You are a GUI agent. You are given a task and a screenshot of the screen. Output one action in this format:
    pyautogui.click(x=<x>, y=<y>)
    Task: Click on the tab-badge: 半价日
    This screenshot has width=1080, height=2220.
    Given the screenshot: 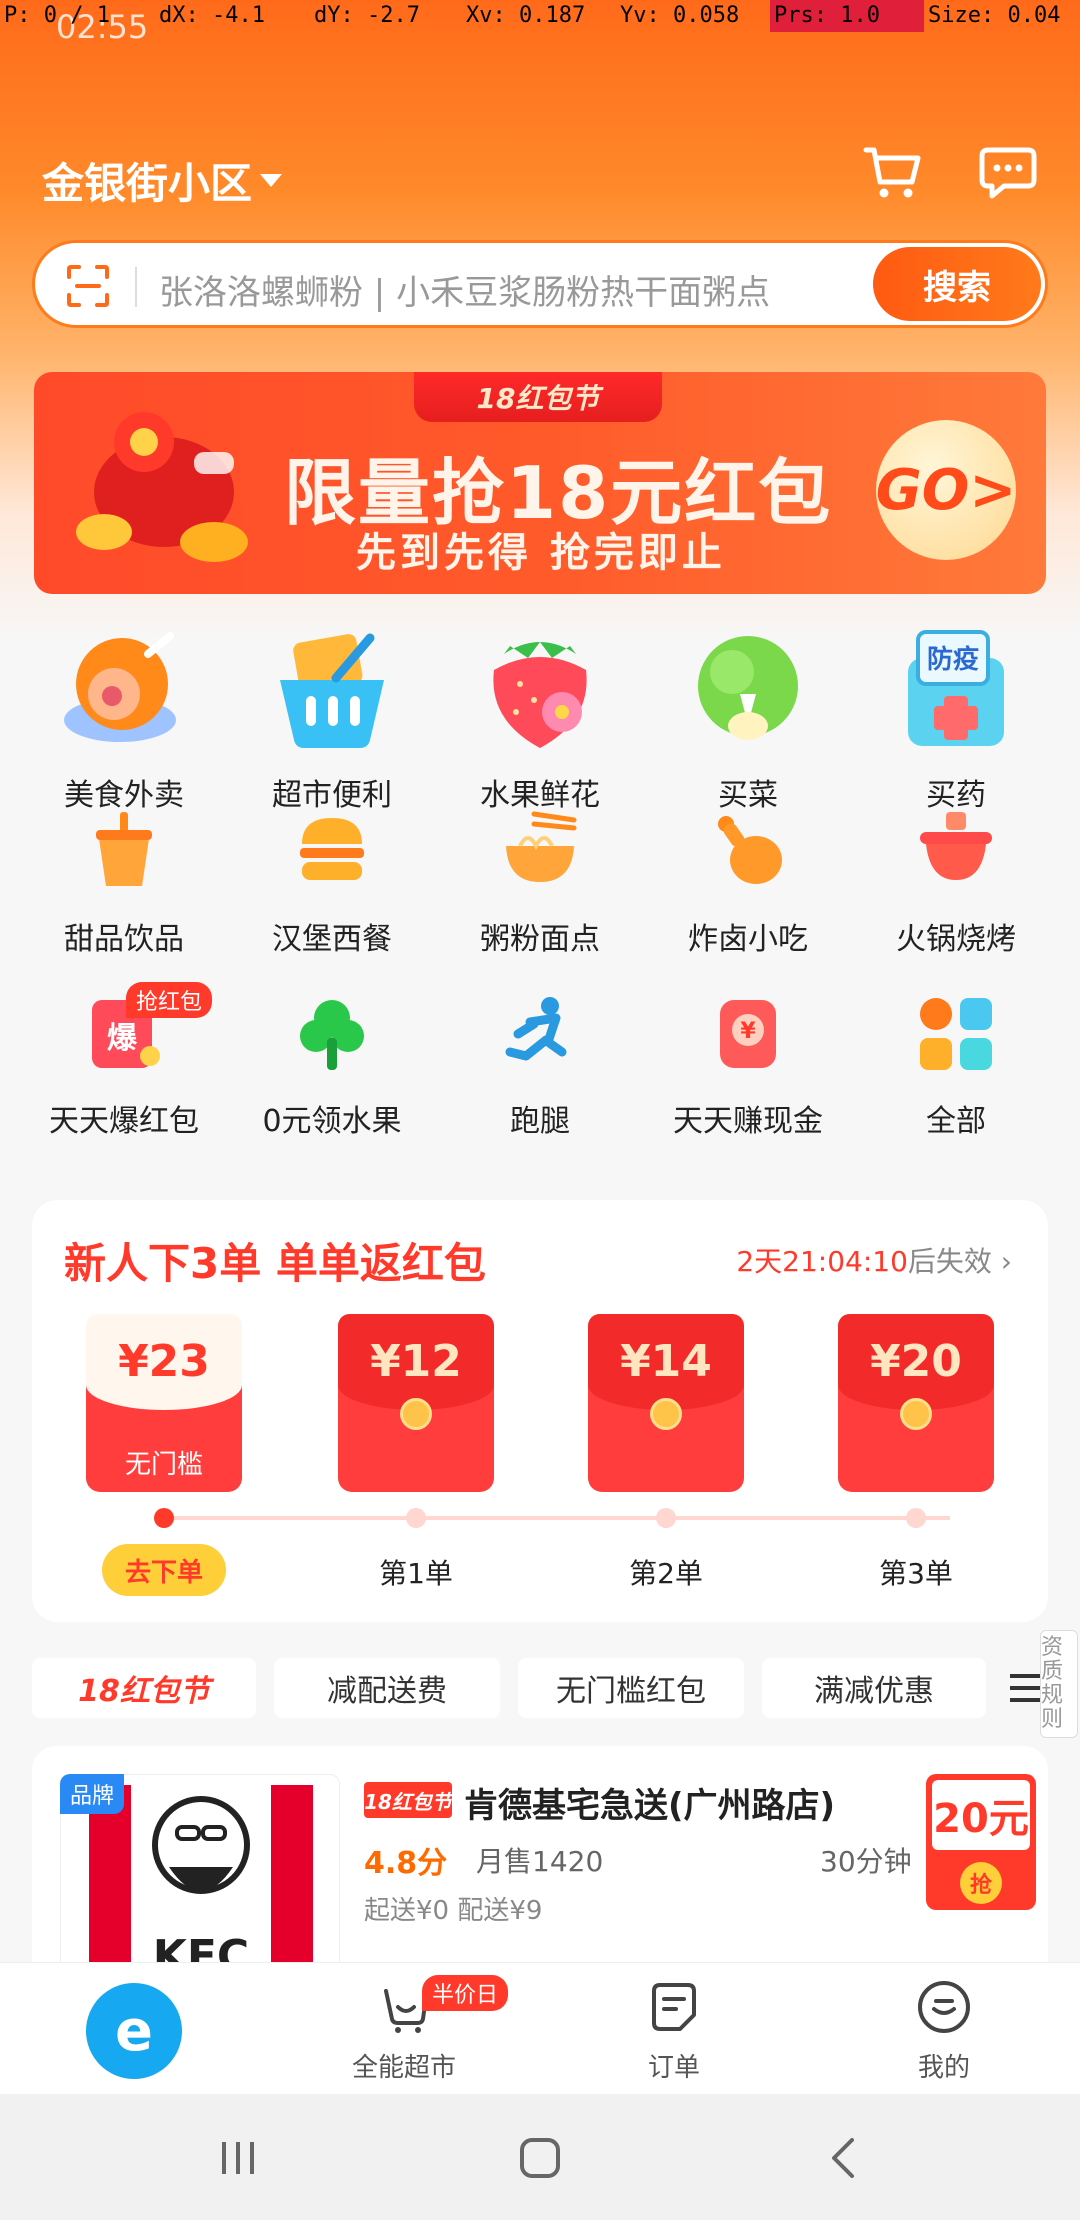 What is the action you would take?
    pyautogui.click(x=465, y=1993)
    